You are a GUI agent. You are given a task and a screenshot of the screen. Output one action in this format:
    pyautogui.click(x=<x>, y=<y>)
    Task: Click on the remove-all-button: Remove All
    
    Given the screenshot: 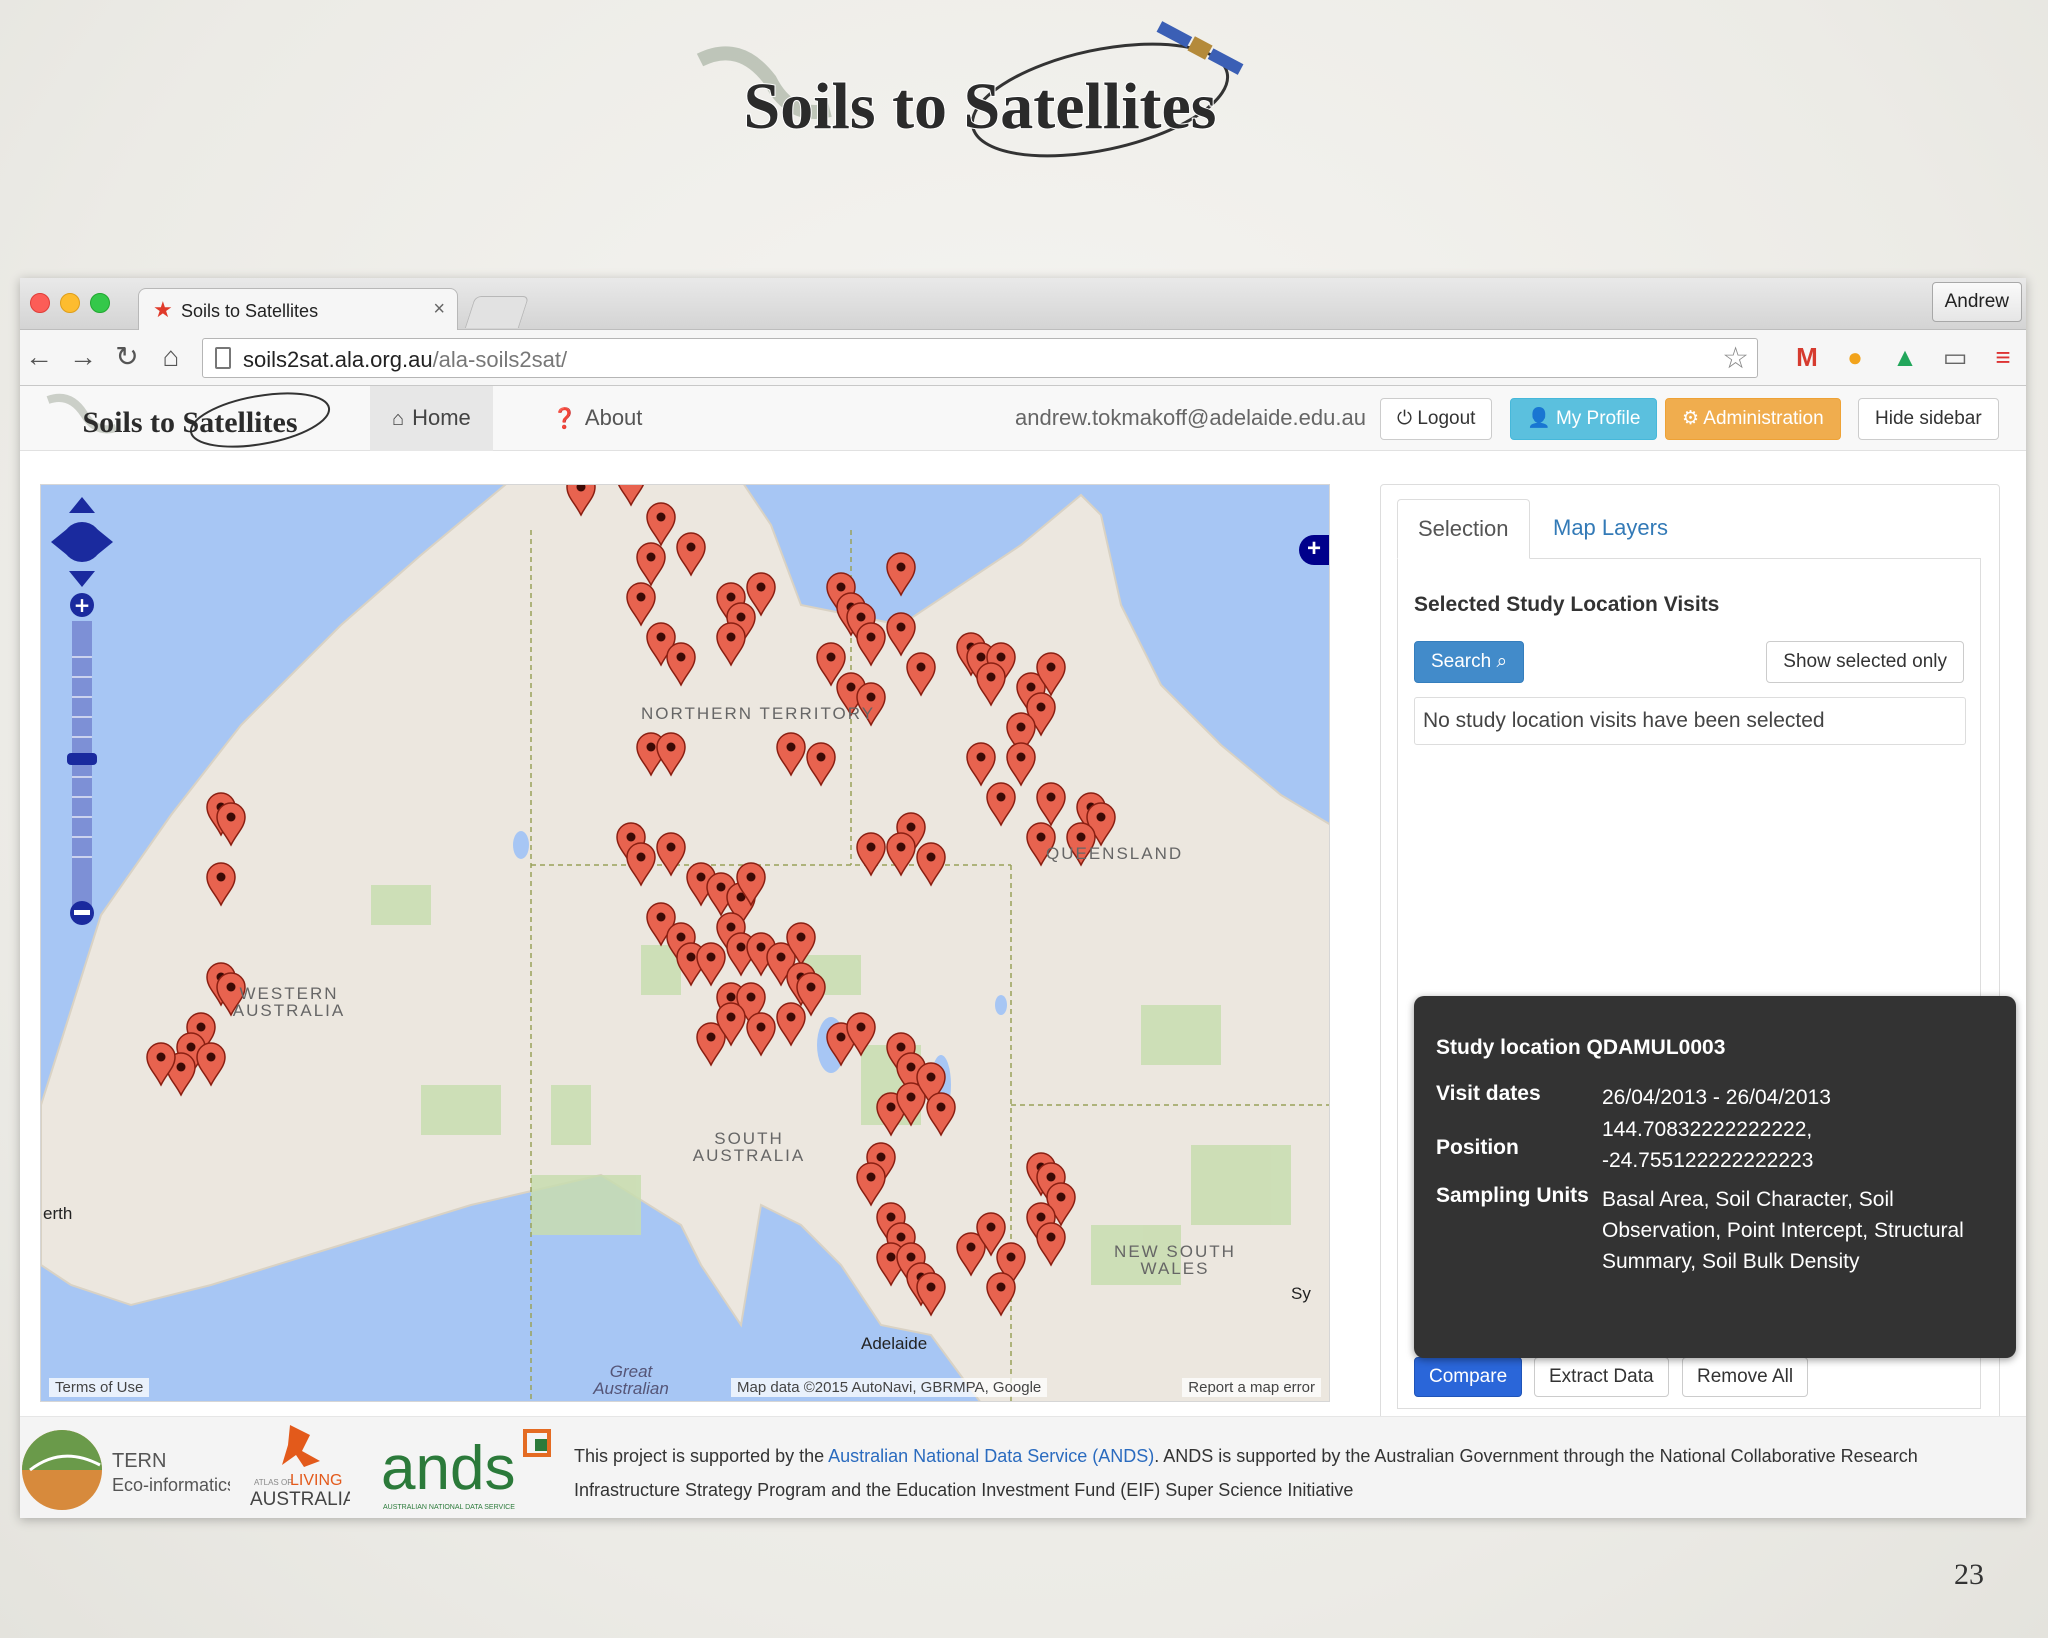 What is the action you would take?
    pyautogui.click(x=1745, y=1377)
    